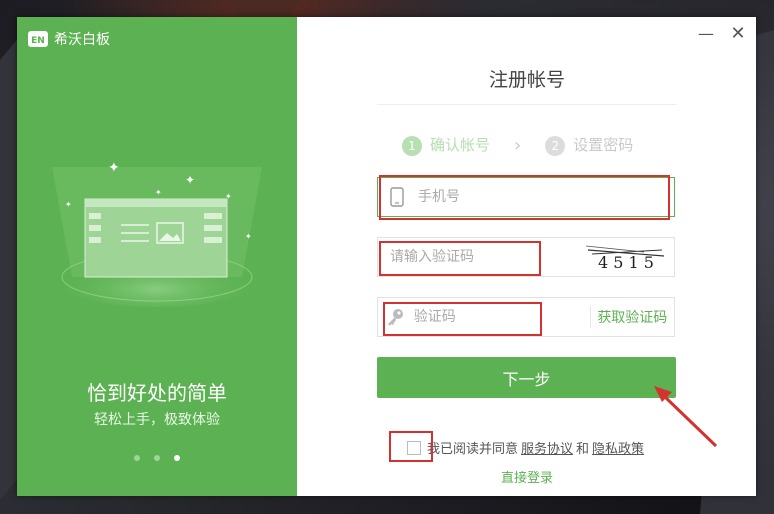 The width and height of the screenshot is (774, 514). What do you see at coordinates (706, 34) in the screenshot?
I see `minimize-button: —` at bounding box center [706, 34].